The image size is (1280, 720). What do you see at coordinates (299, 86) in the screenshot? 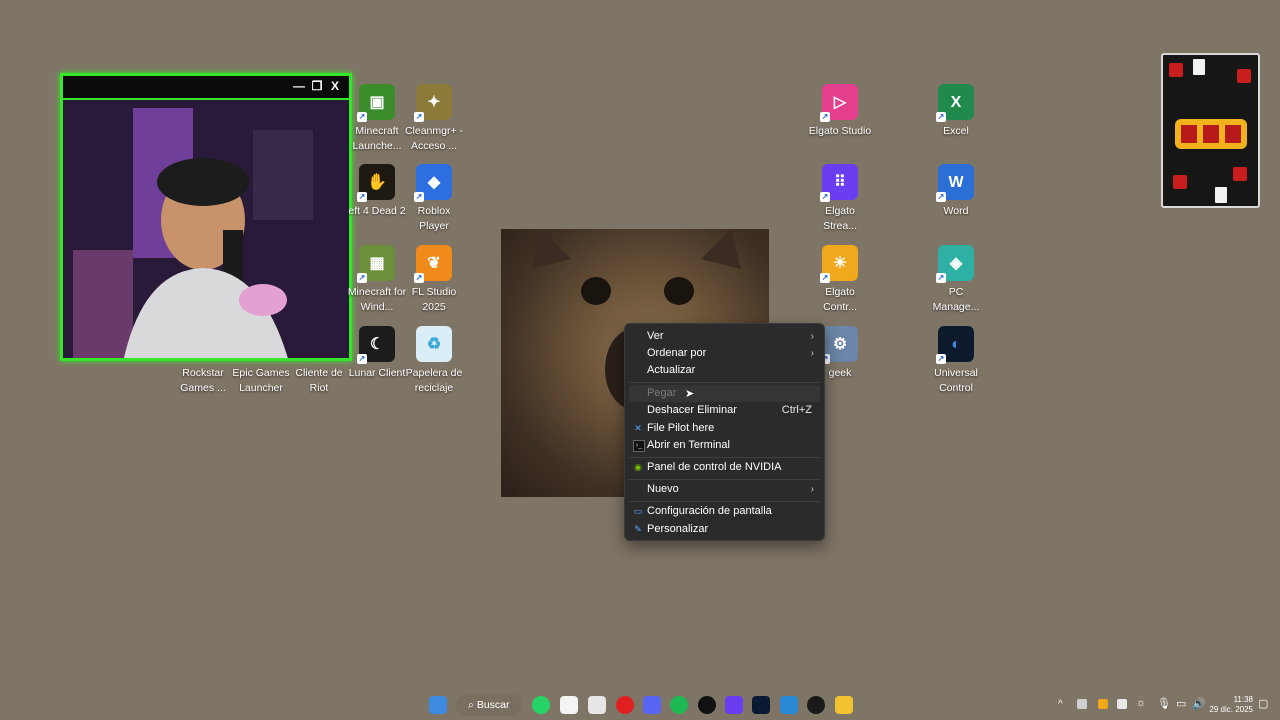
I see `minimize-button: —` at bounding box center [299, 86].